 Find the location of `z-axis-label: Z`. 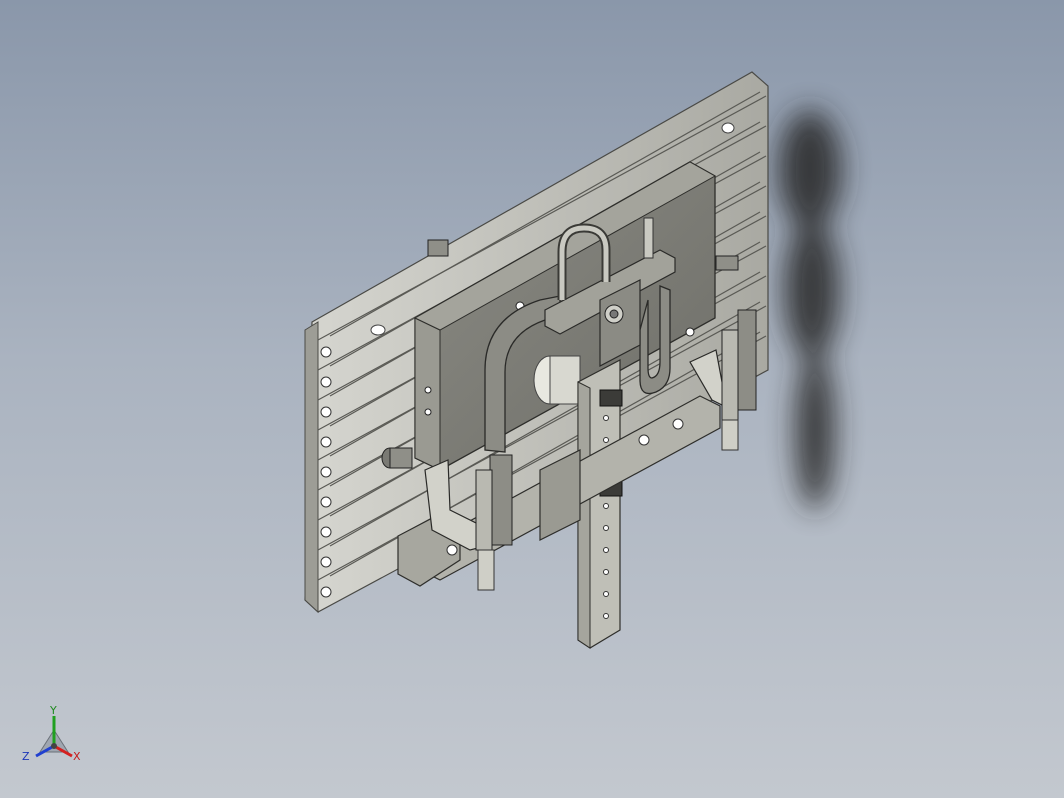

z-axis-label: Z is located at coordinates (26, 756).